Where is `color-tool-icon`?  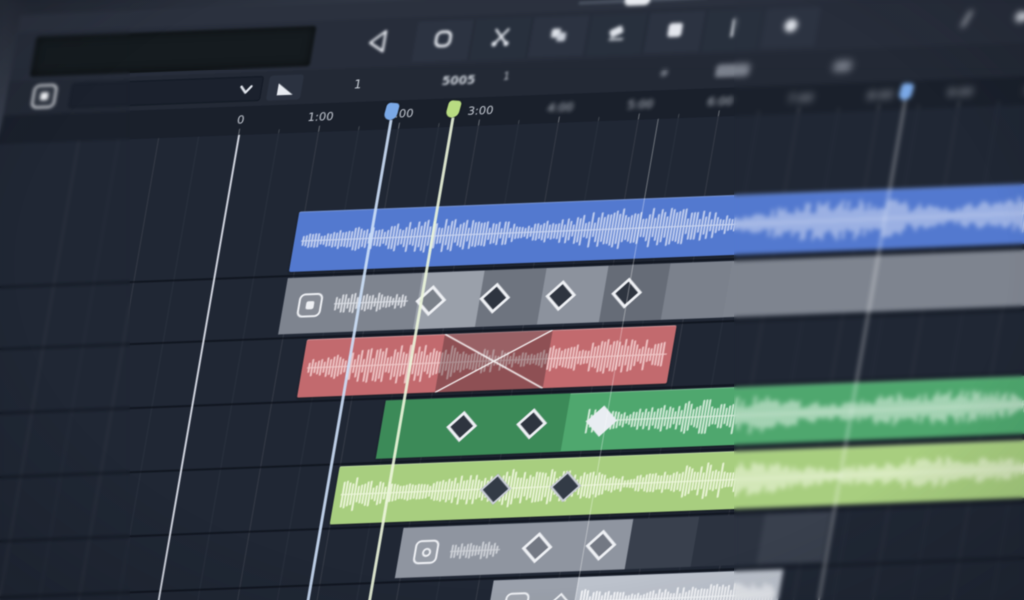 color-tool-icon is located at coordinates (966, 20).